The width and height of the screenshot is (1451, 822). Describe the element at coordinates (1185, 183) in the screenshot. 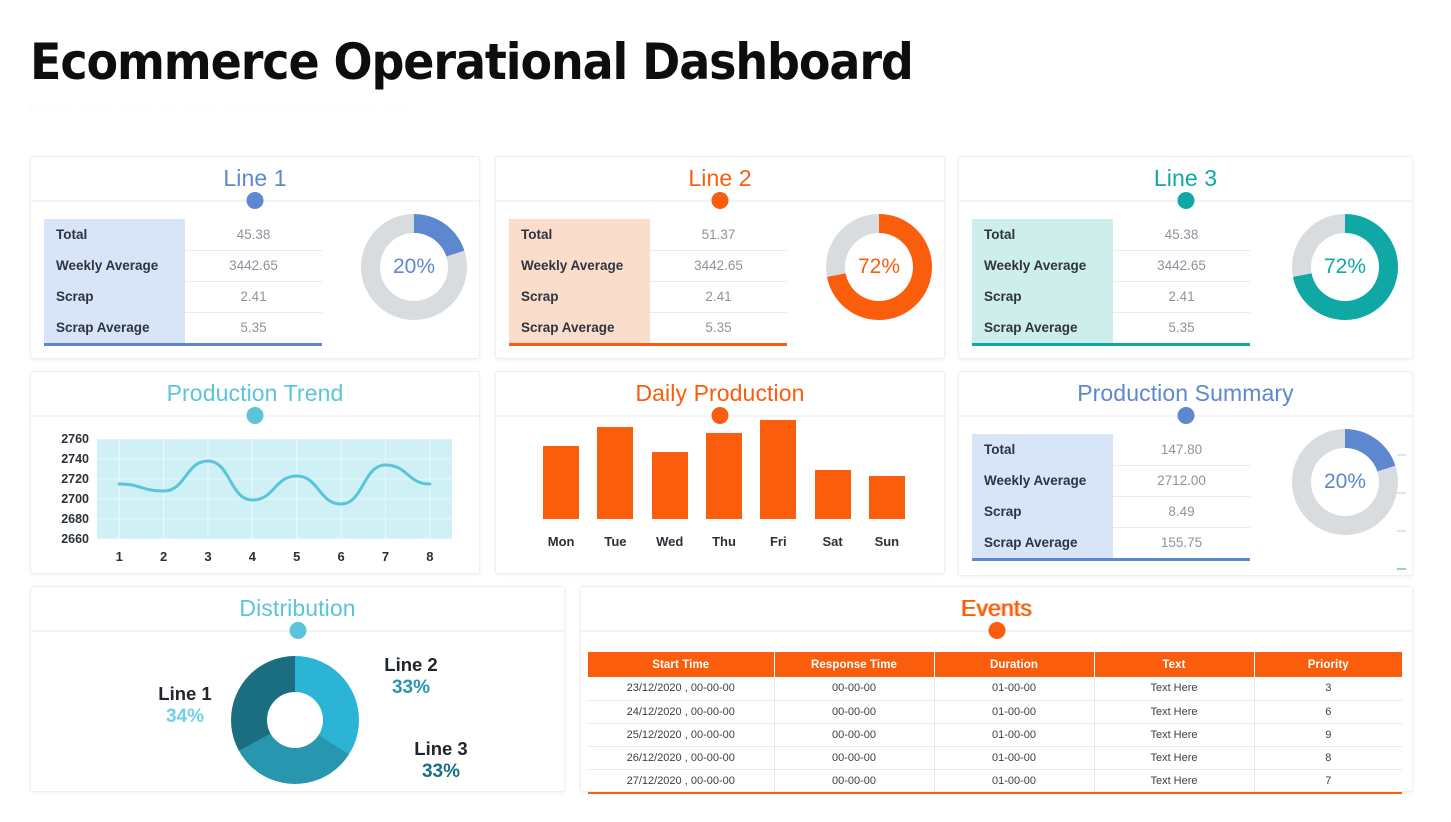

I see `card-header: Line 3` at that location.